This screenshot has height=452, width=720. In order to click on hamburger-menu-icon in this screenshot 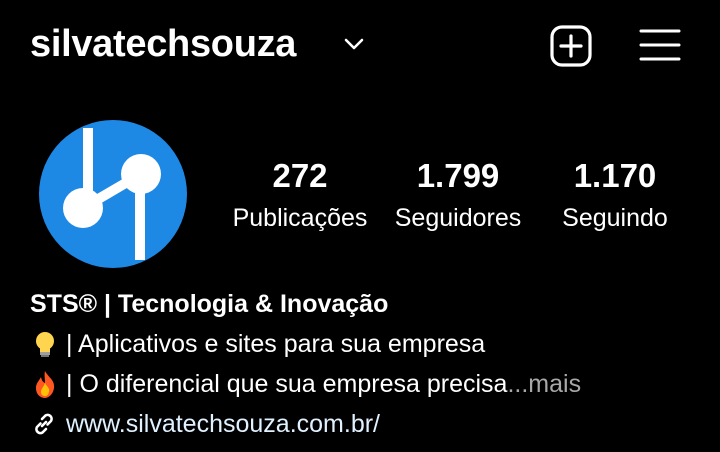, I will do `click(660, 45)`.